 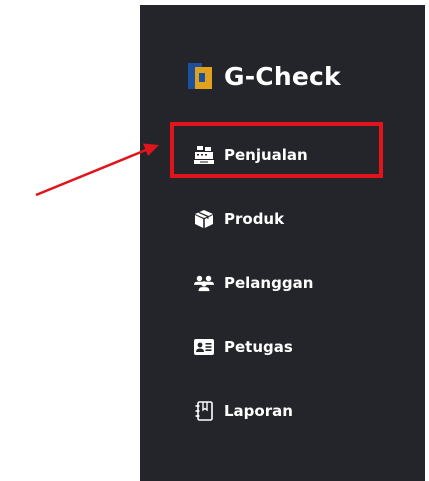 I want to click on annotation-arrow, so click(x=97, y=170).